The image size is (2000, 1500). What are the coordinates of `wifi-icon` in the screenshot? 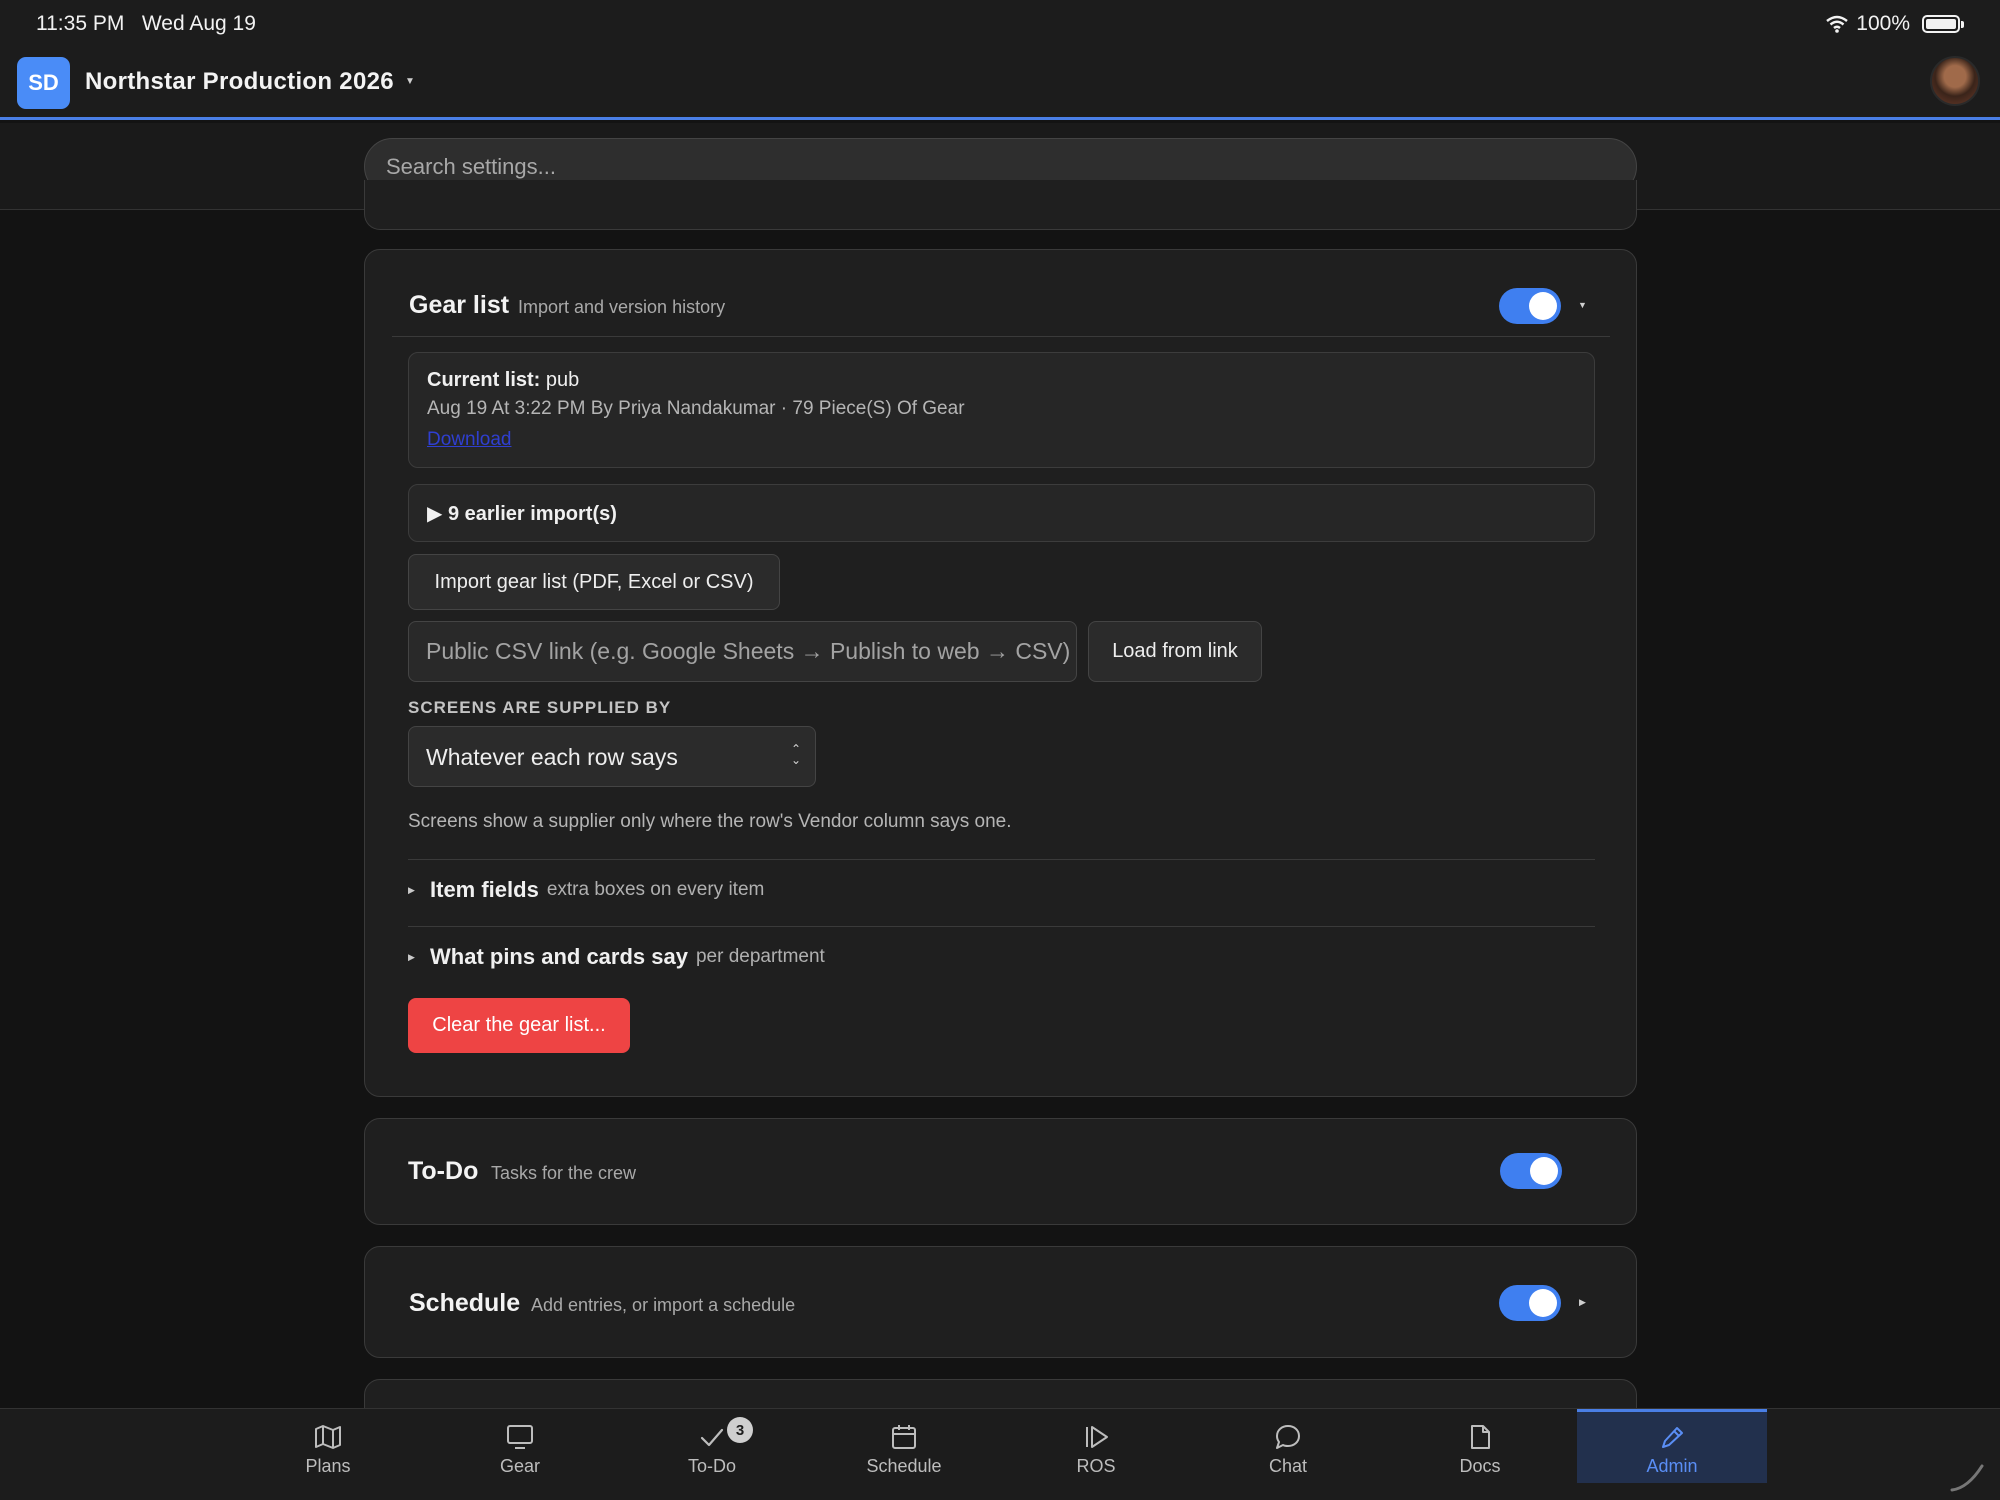 It's located at (1837, 24).